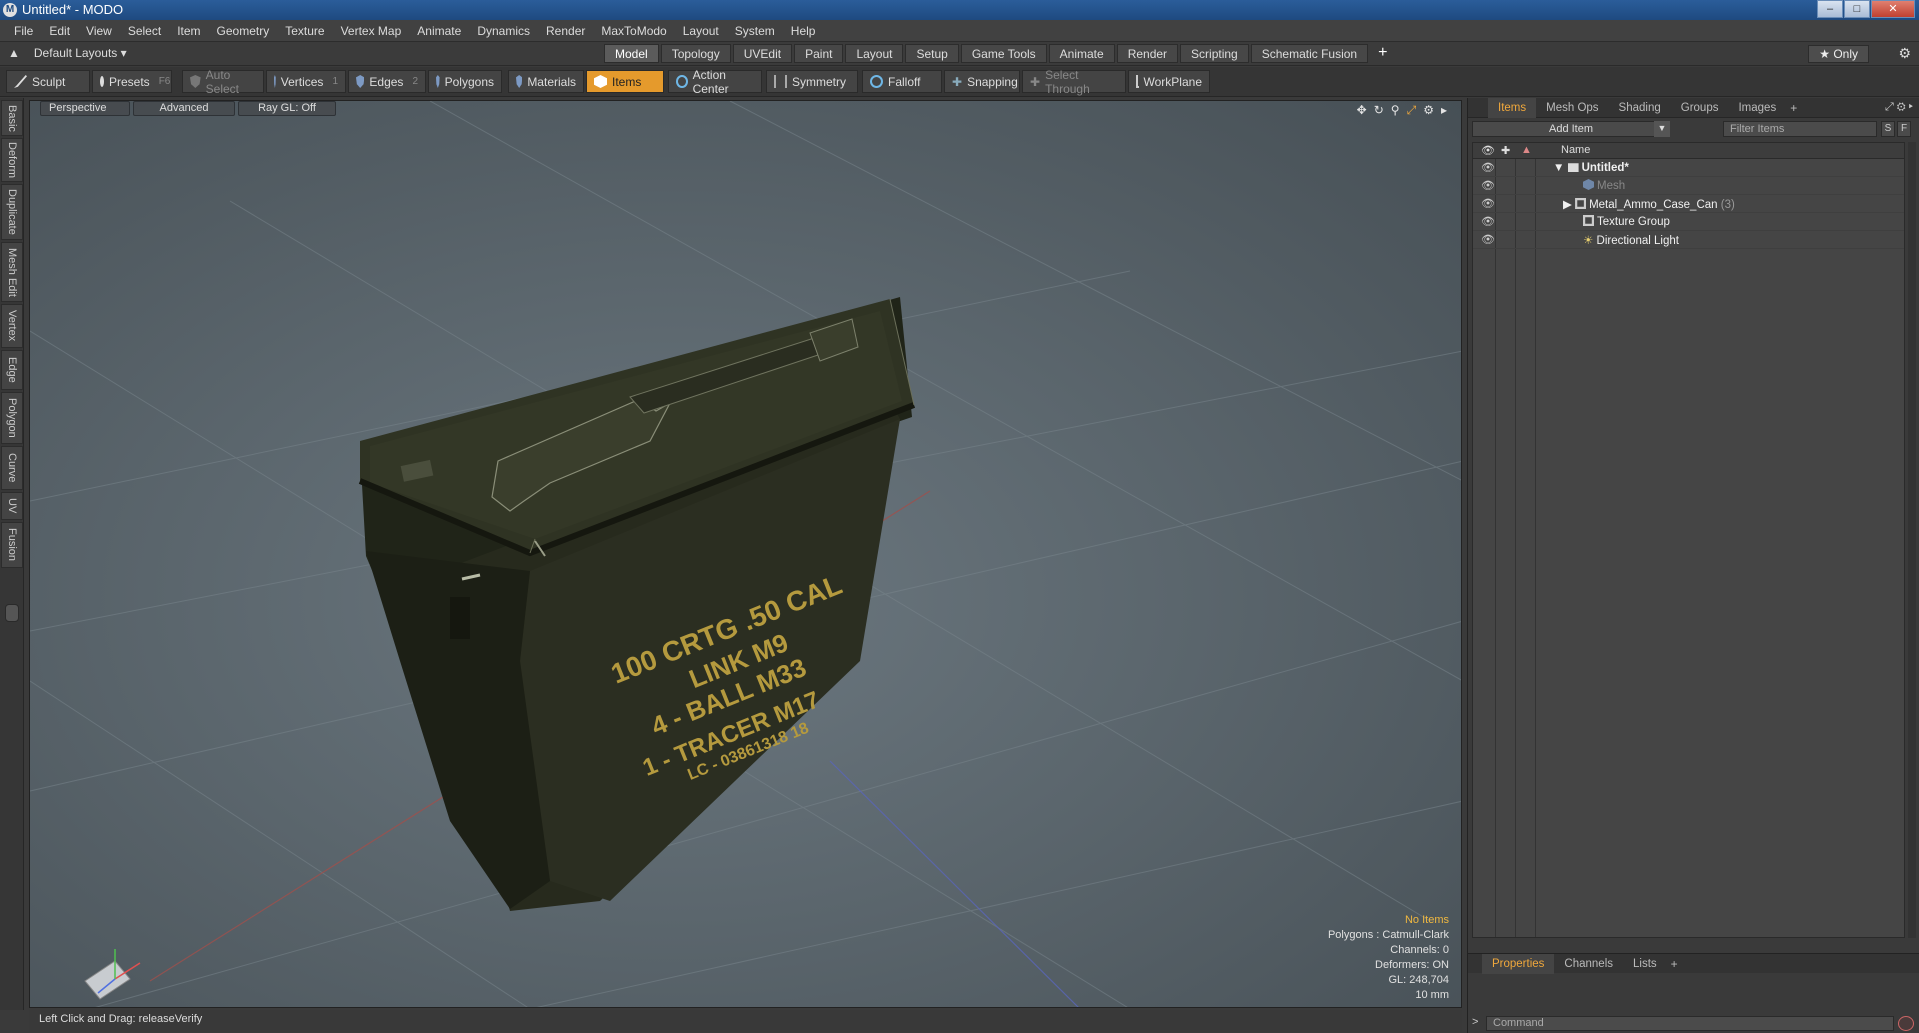 The width and height of the screenshot is (1919, 1033). What do you see at coordinates (762, 53) in the screenshot?
I see `tab-uvedit: UVEdit` at bounding box center [762, 53].